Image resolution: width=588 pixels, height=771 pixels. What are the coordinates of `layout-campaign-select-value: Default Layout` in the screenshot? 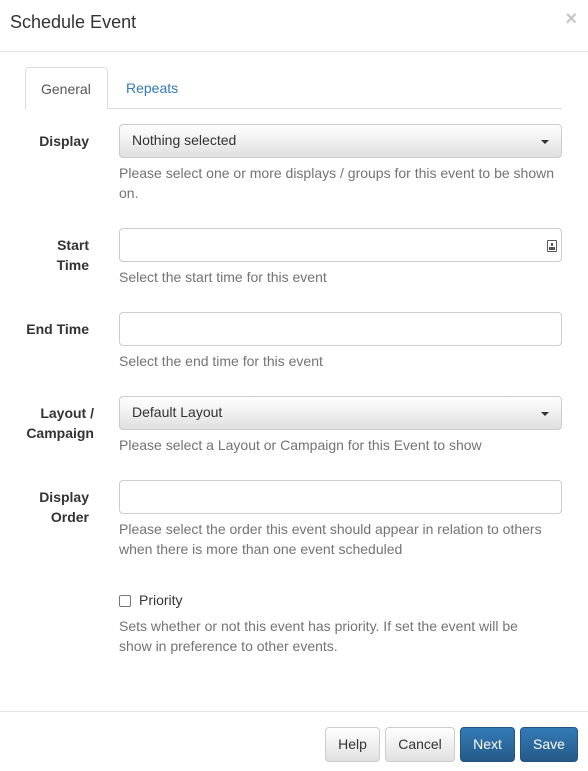 It's located at (177, 412).